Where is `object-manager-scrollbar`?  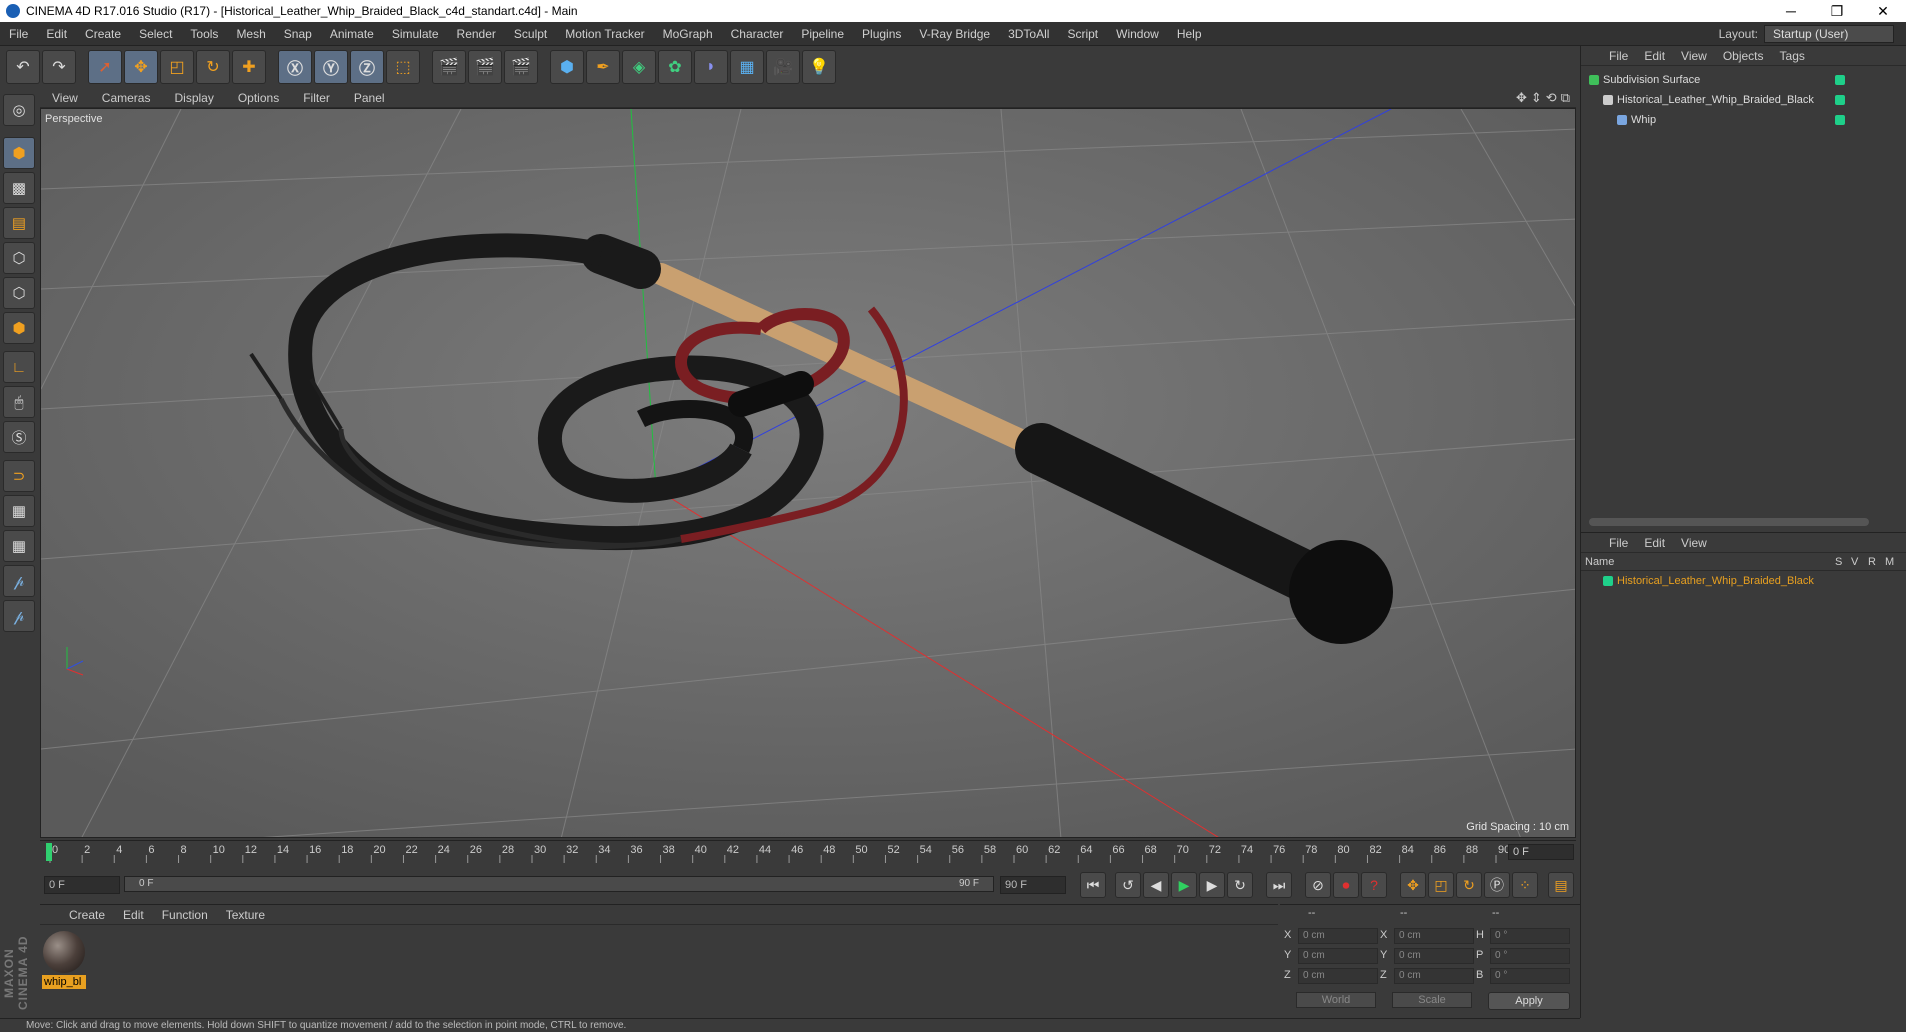
object-manager-scrollbar is located at coordinates (1729, 522).